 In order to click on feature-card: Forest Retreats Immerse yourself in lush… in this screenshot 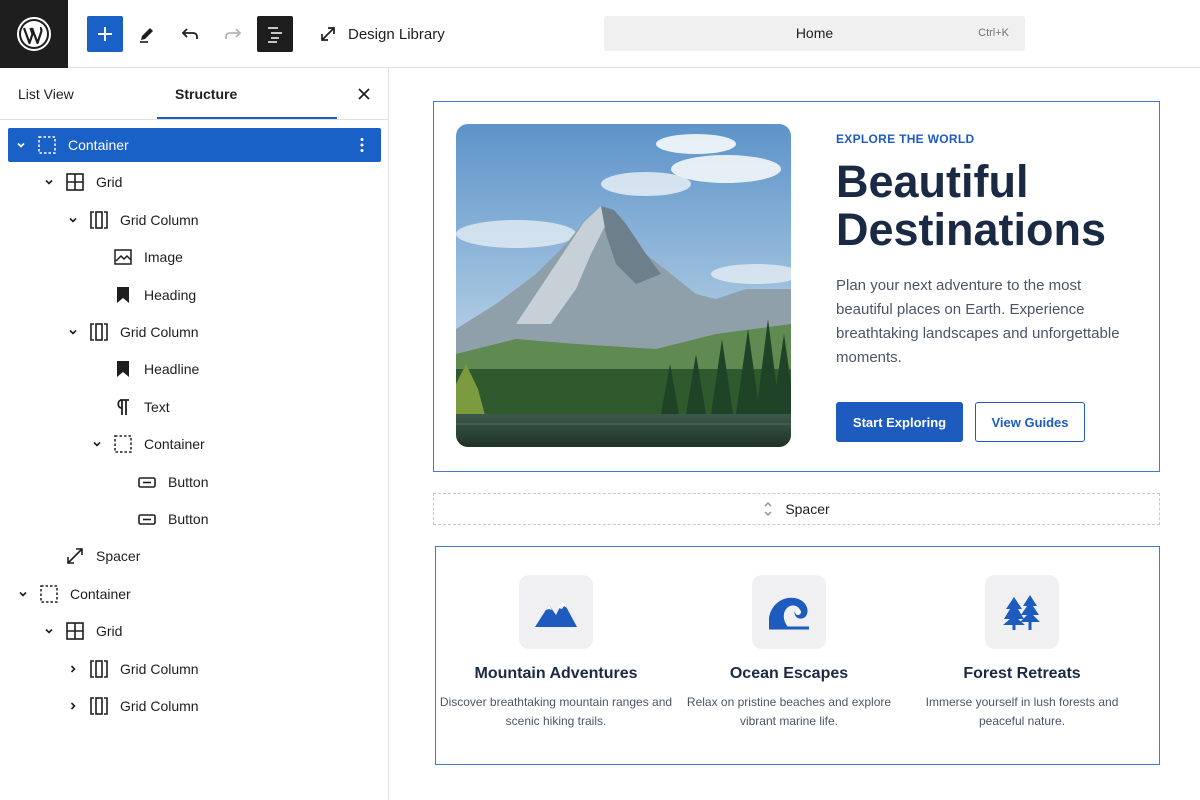, I will do `click(1022, 653)`.